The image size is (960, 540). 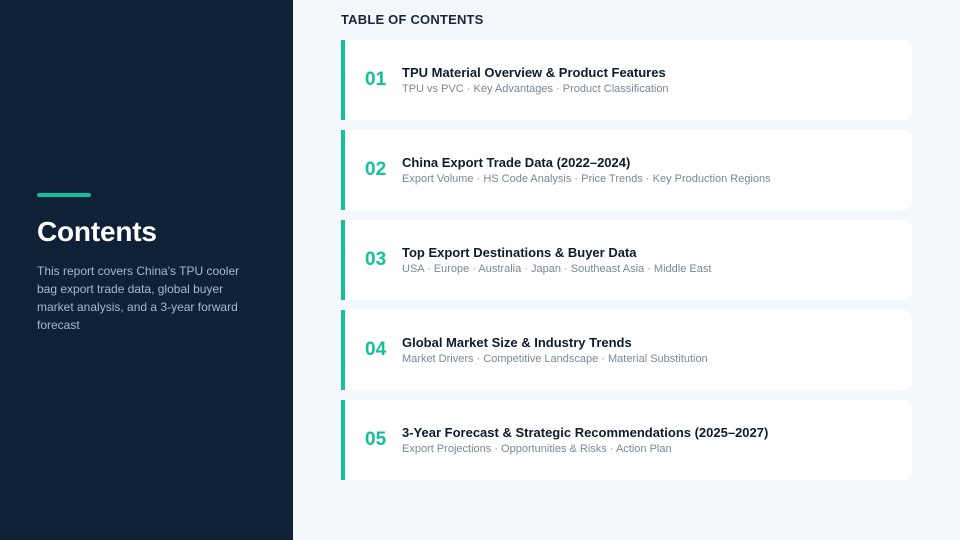 I want to click on toc-item-number: 04, so click(x=376, y=349).